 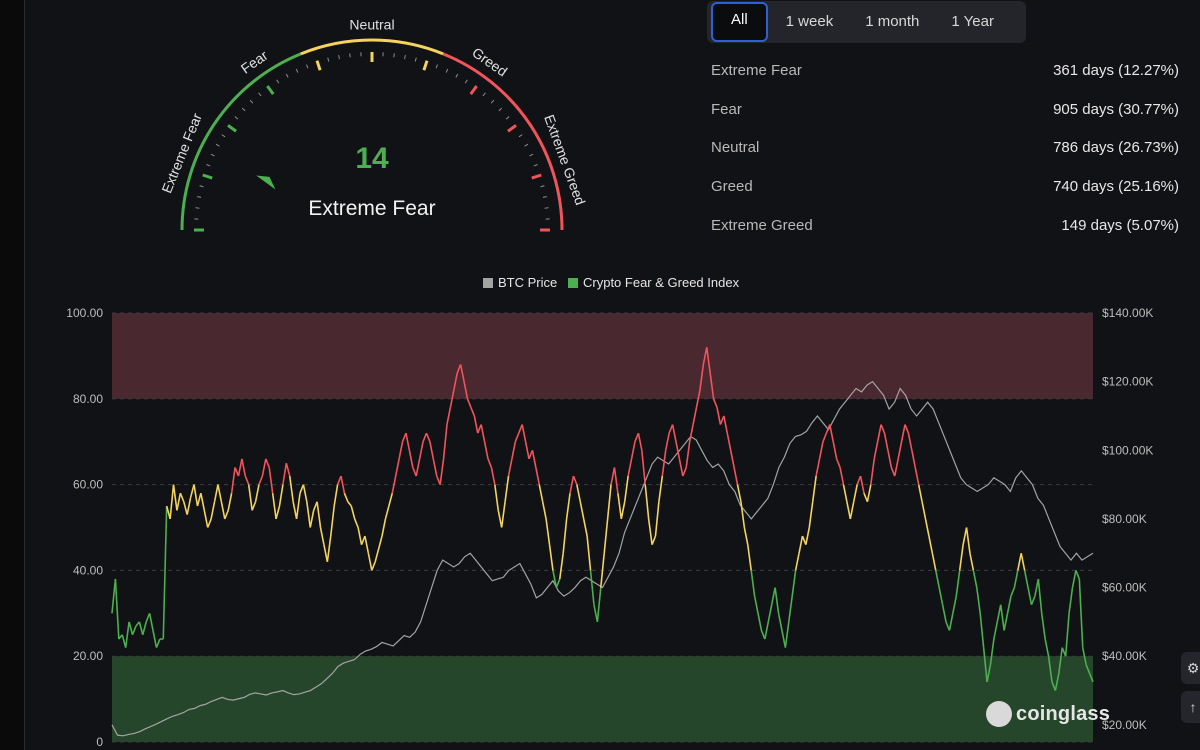 What do you see at coordinates (810, 22) in the screenshot?
I see `tab-1-week: 1 week` at bounding box center [810, 22].